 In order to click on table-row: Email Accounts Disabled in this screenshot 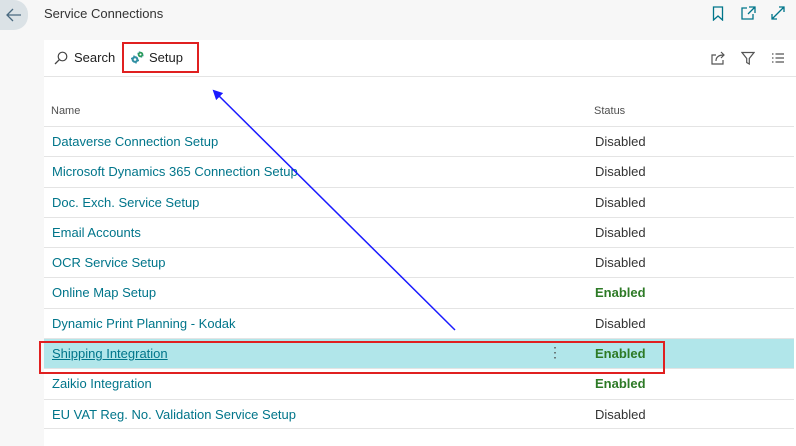, I will do `click(419, 231)`.